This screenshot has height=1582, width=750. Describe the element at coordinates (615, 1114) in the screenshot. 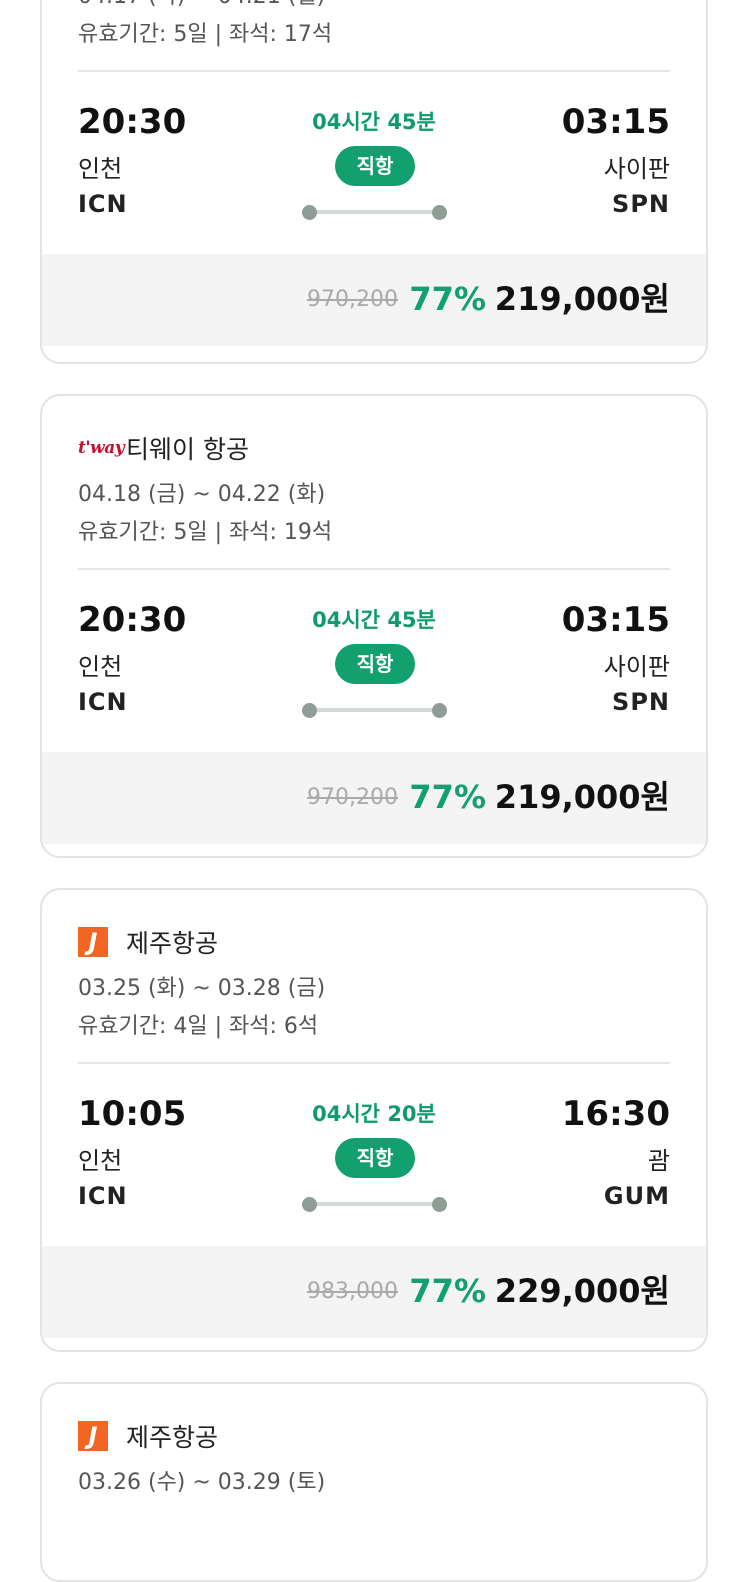

I see `arrival-time: 16:30` at that location.